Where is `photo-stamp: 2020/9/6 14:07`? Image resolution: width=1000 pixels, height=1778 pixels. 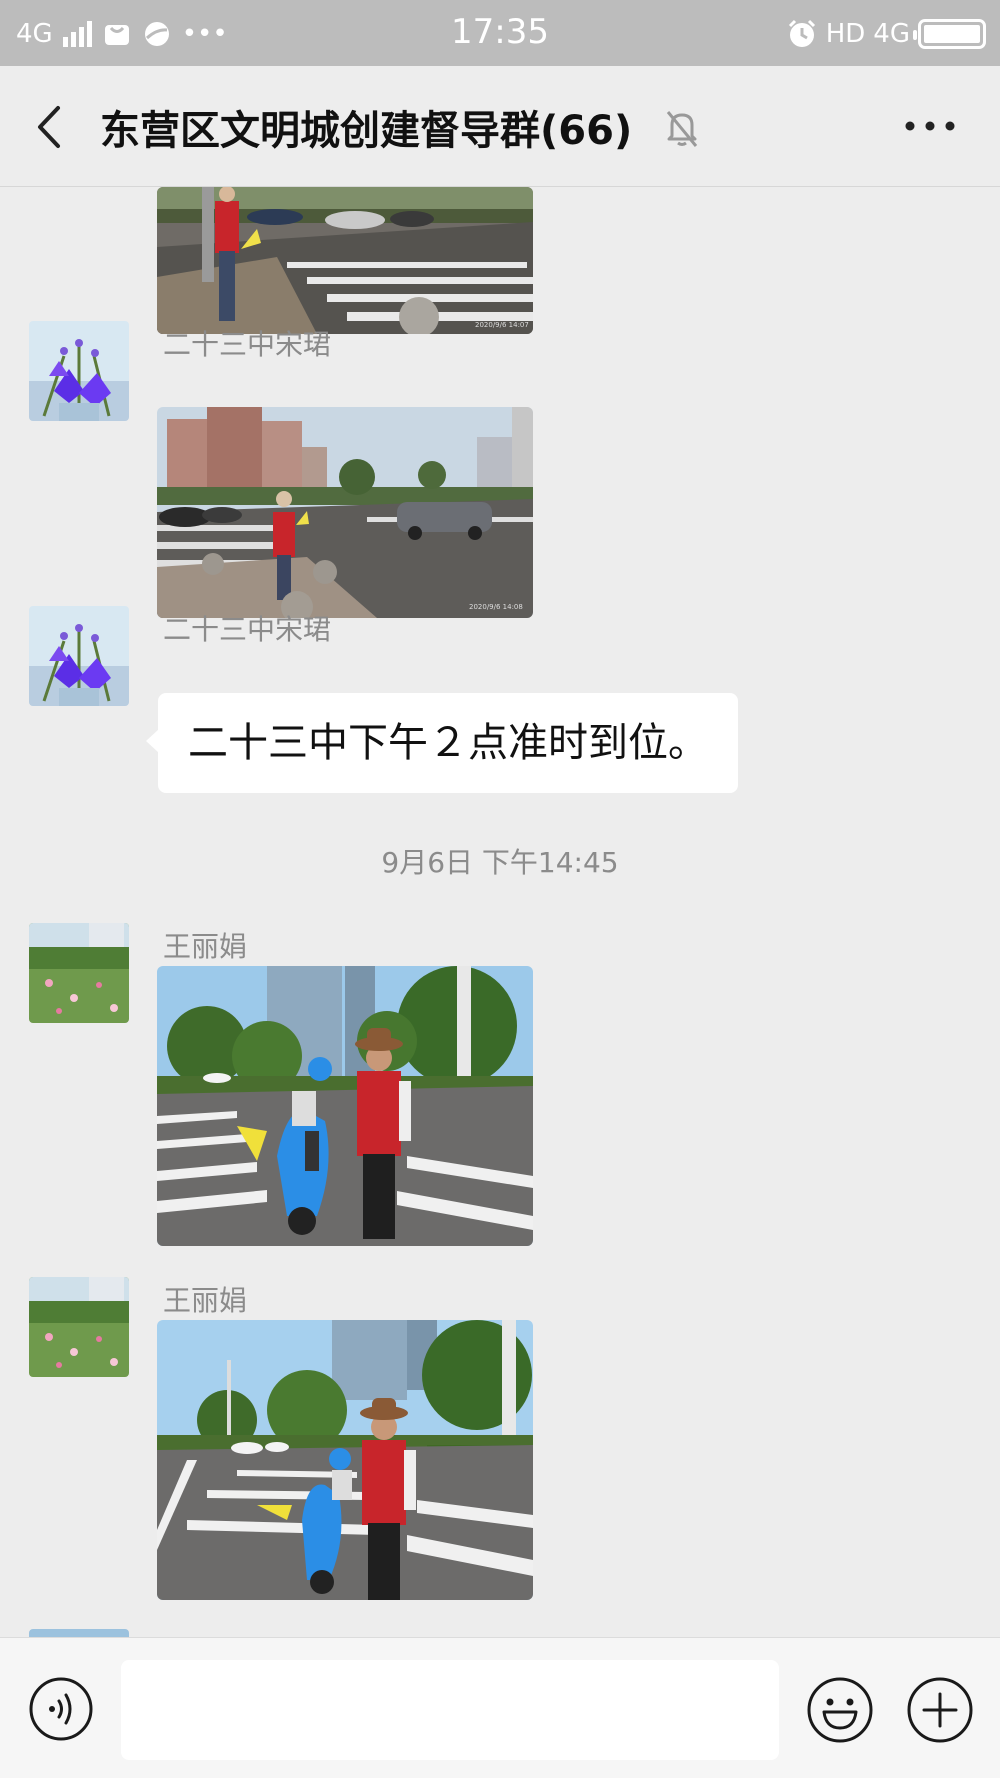 photo-stamp: 2020/9/6 14:07 is located at coordinates (502, 325).